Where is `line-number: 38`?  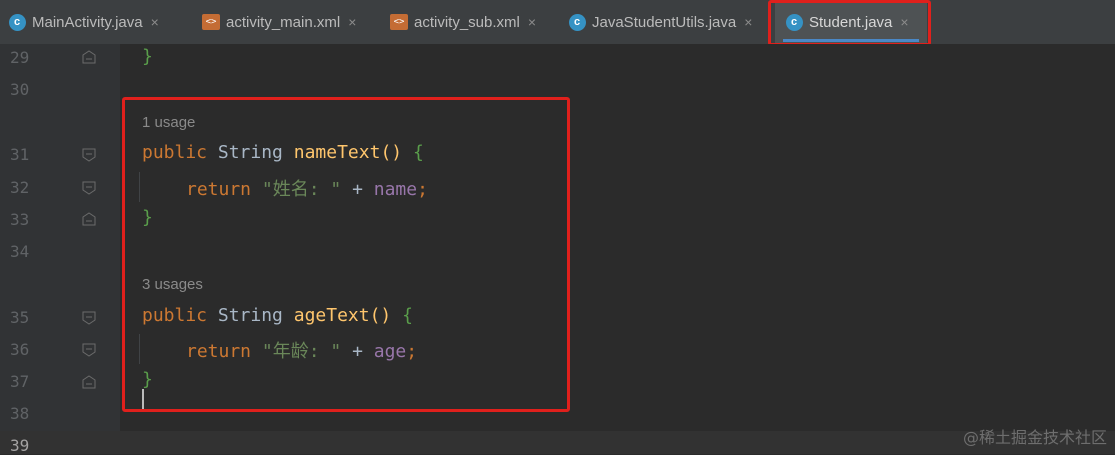 line-number: 38 is located at coordinates (20, 413).